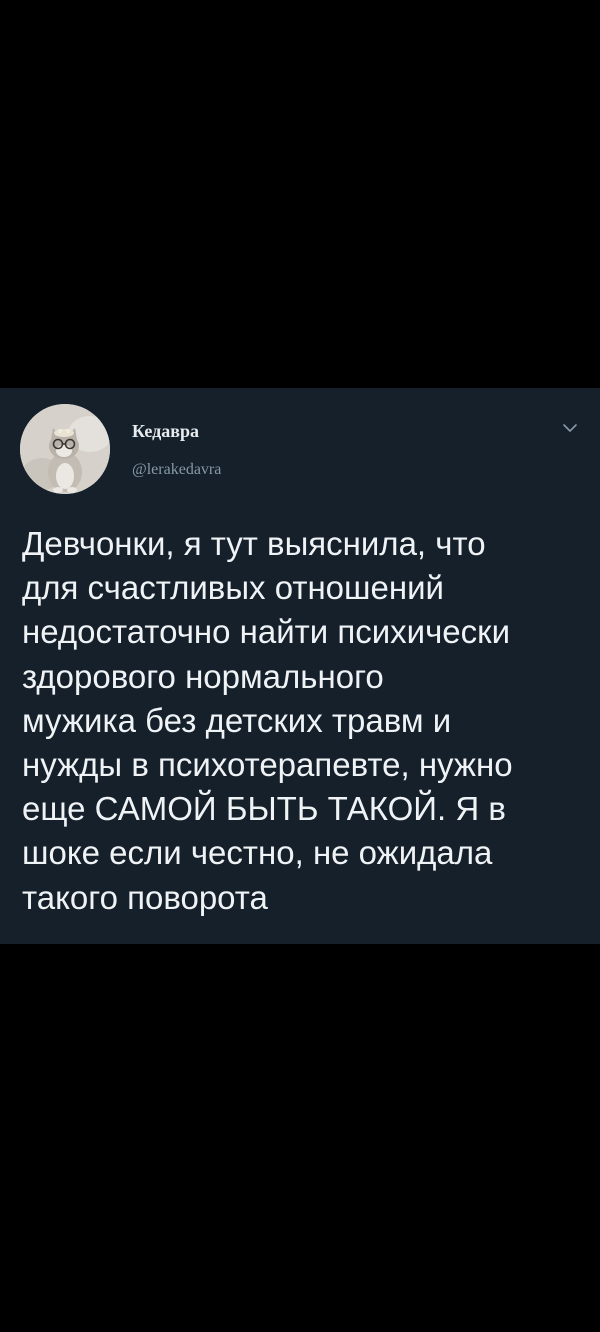 Image resolution: width=600 pixels, height=1332 pixels. I want to click on avatar, so click(65, 449).